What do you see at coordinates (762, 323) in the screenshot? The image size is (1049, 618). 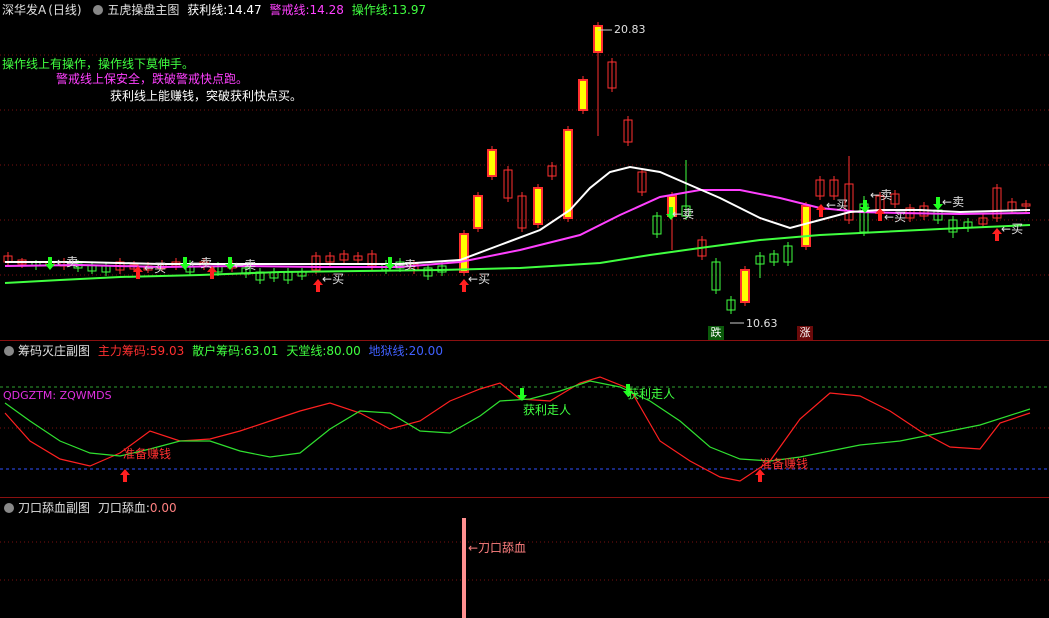 I see `low-price-label: 10.63` at bounding box center [762, 323].